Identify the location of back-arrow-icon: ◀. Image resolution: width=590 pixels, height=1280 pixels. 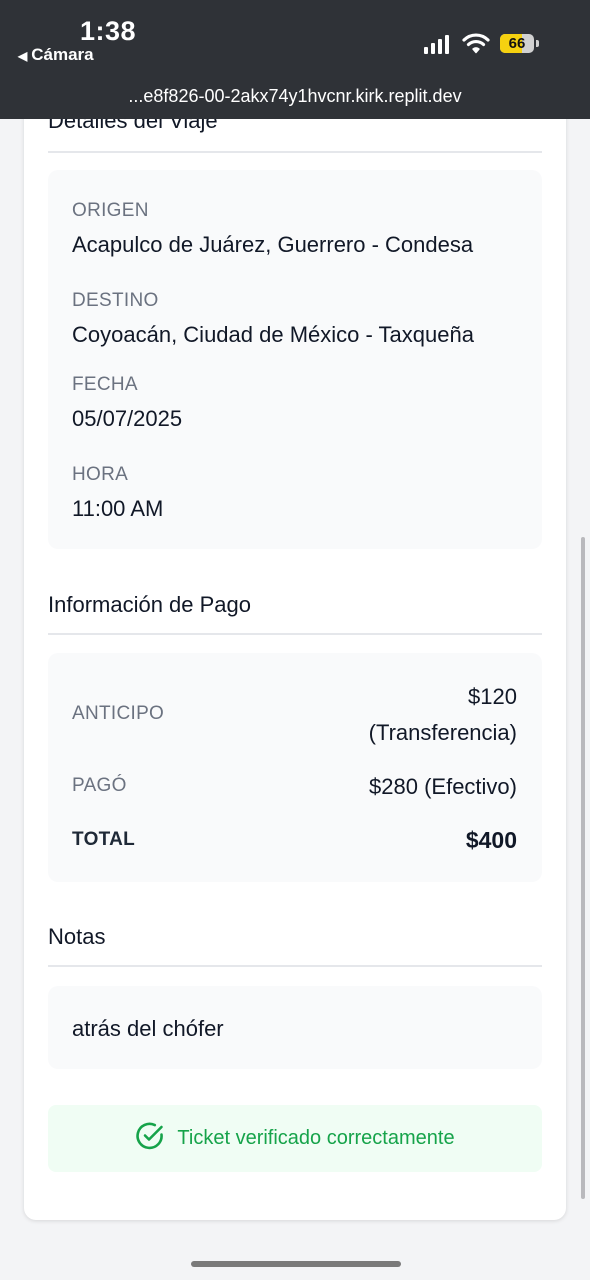
(23, 56).